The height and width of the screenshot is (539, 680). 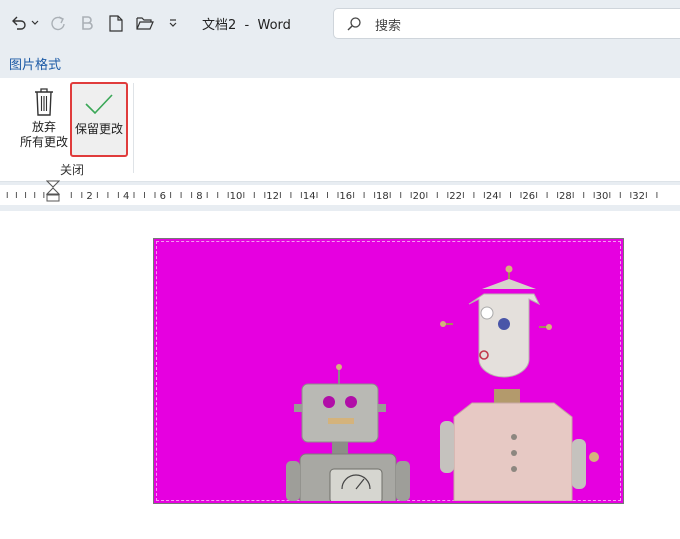 What do you see at coordinates (98, 129) in the screenshot?
I see `keep-changes-label: 保留更改` at bounding box center [98, 129].